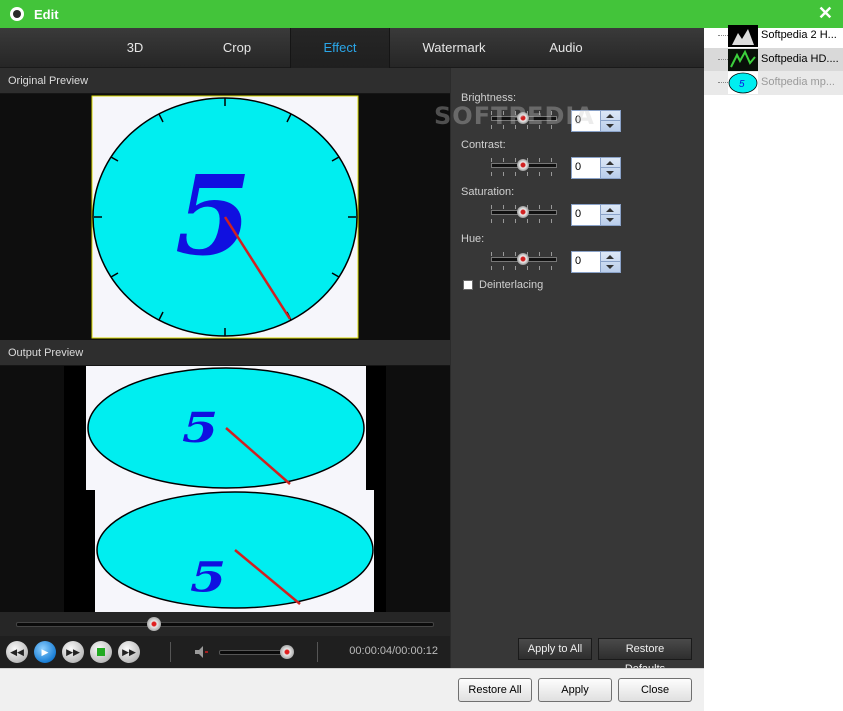 This screenshot has height=711, width=843. What do you see at coordinates (825, 13) in the screenshot?
I see `close-window-icon: ✕` at bounding box center [825, 13].